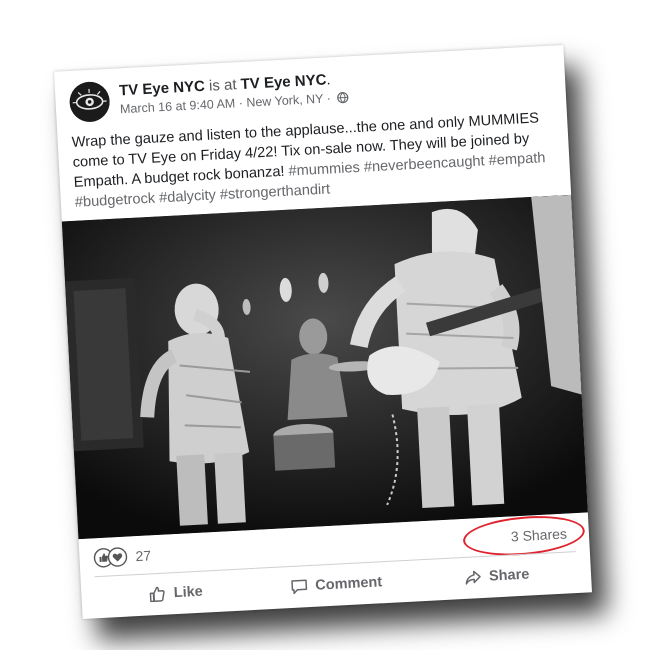 The width and height of the screenshot is (650, 650). Describe the element at coordinates (509, 575) in the screenshot. I see `share-label: Share` at that location.